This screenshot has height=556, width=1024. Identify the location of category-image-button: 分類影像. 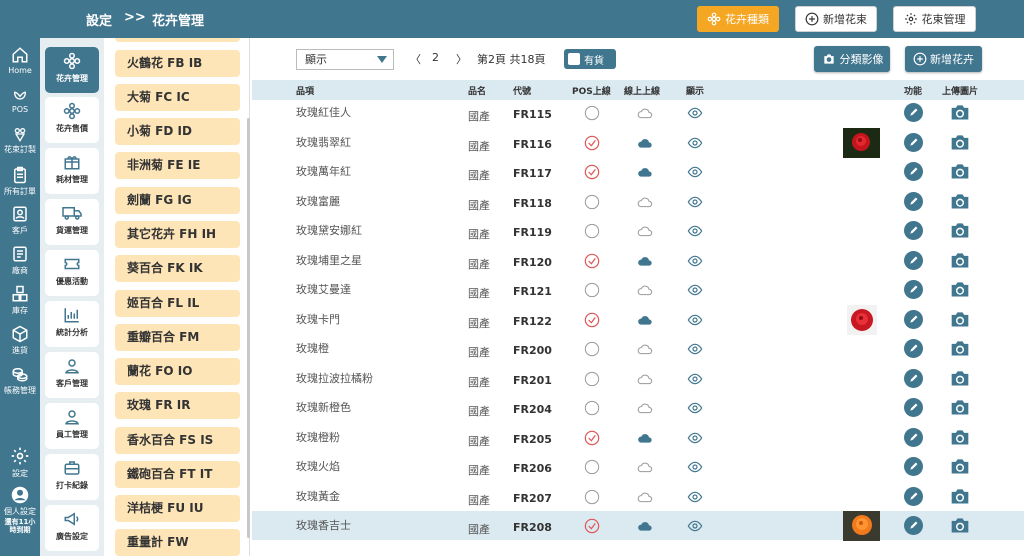
(852, 59).